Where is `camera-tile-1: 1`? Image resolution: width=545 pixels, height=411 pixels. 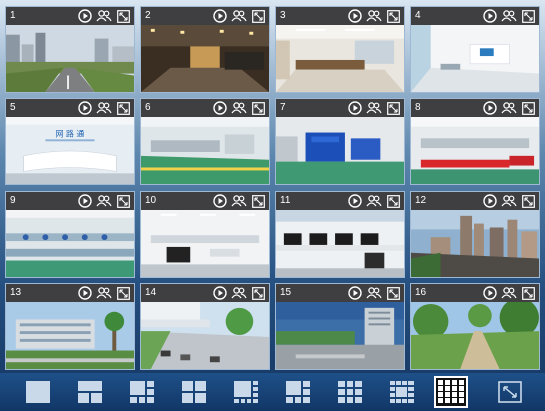
camera-tile-1: 1 is located at coordinates (70, 49).